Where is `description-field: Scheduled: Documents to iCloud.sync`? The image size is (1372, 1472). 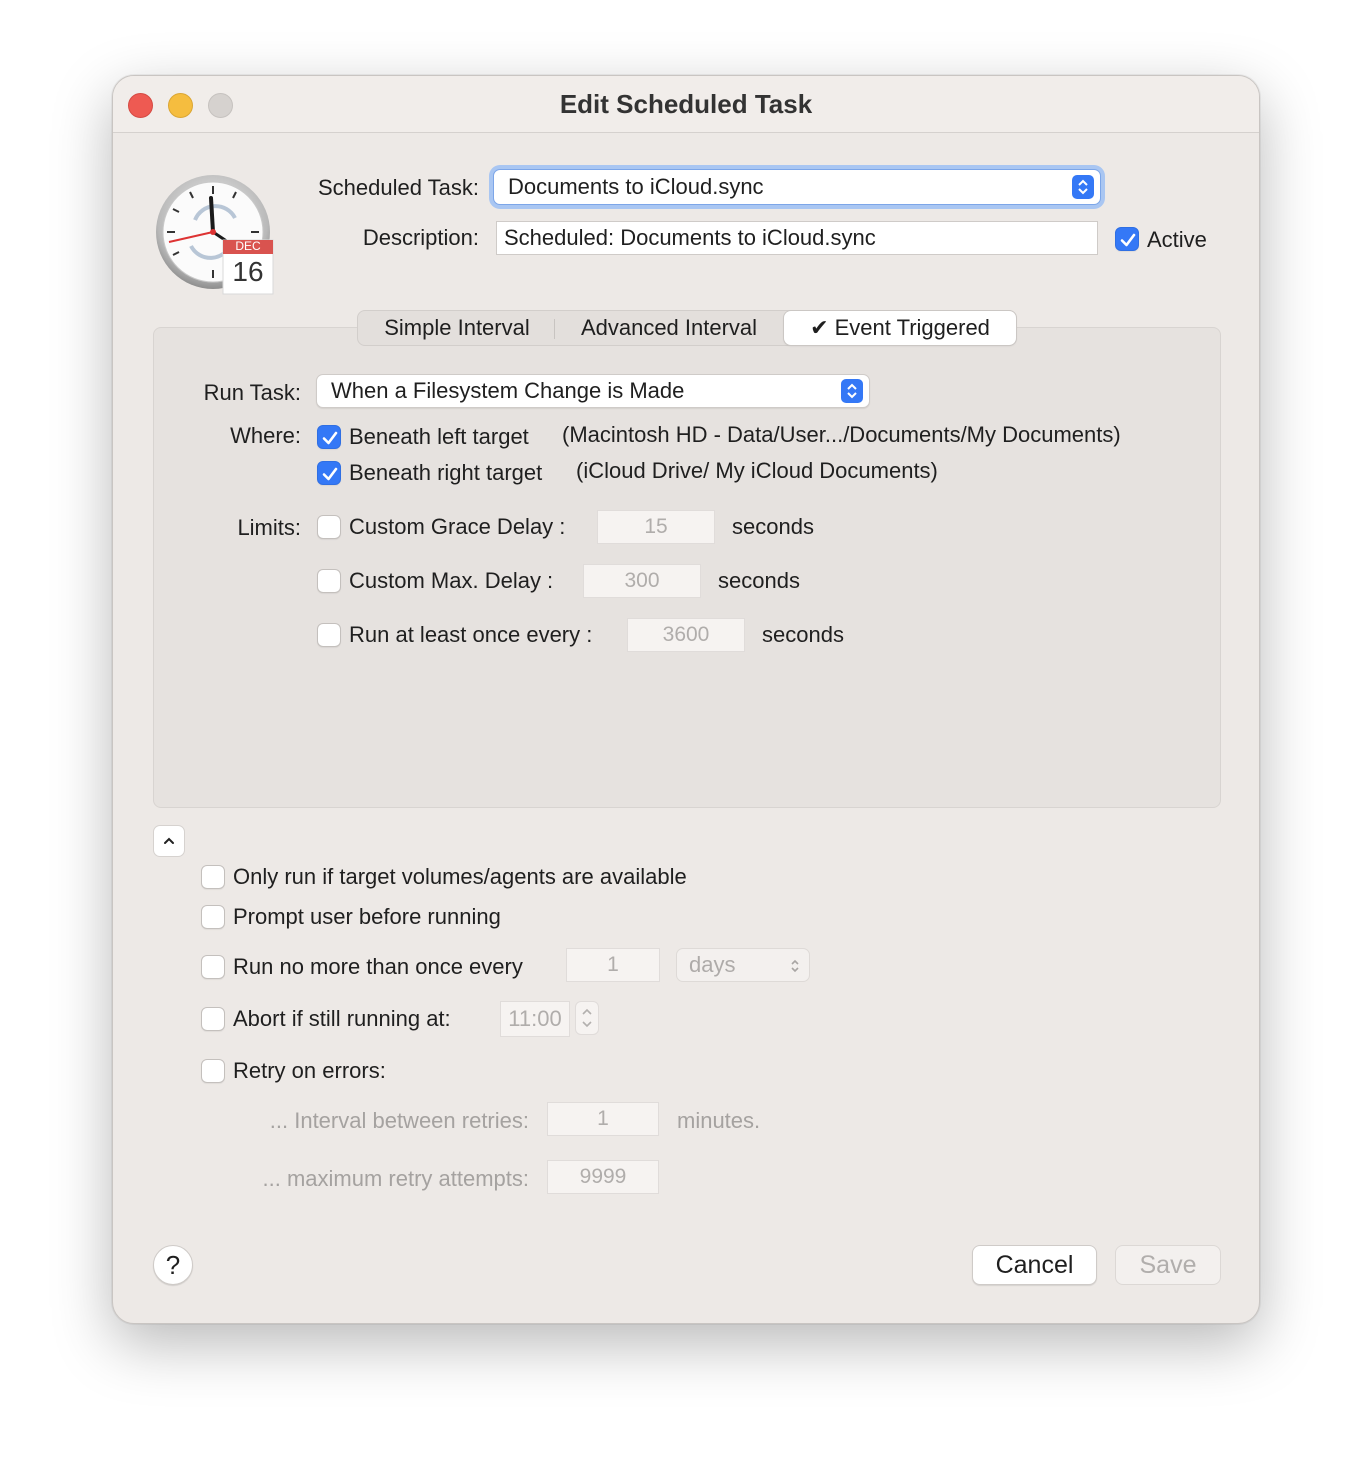
description-field: Scheduled: Documents to iCloud.sync is located at coordinates (797, 238).